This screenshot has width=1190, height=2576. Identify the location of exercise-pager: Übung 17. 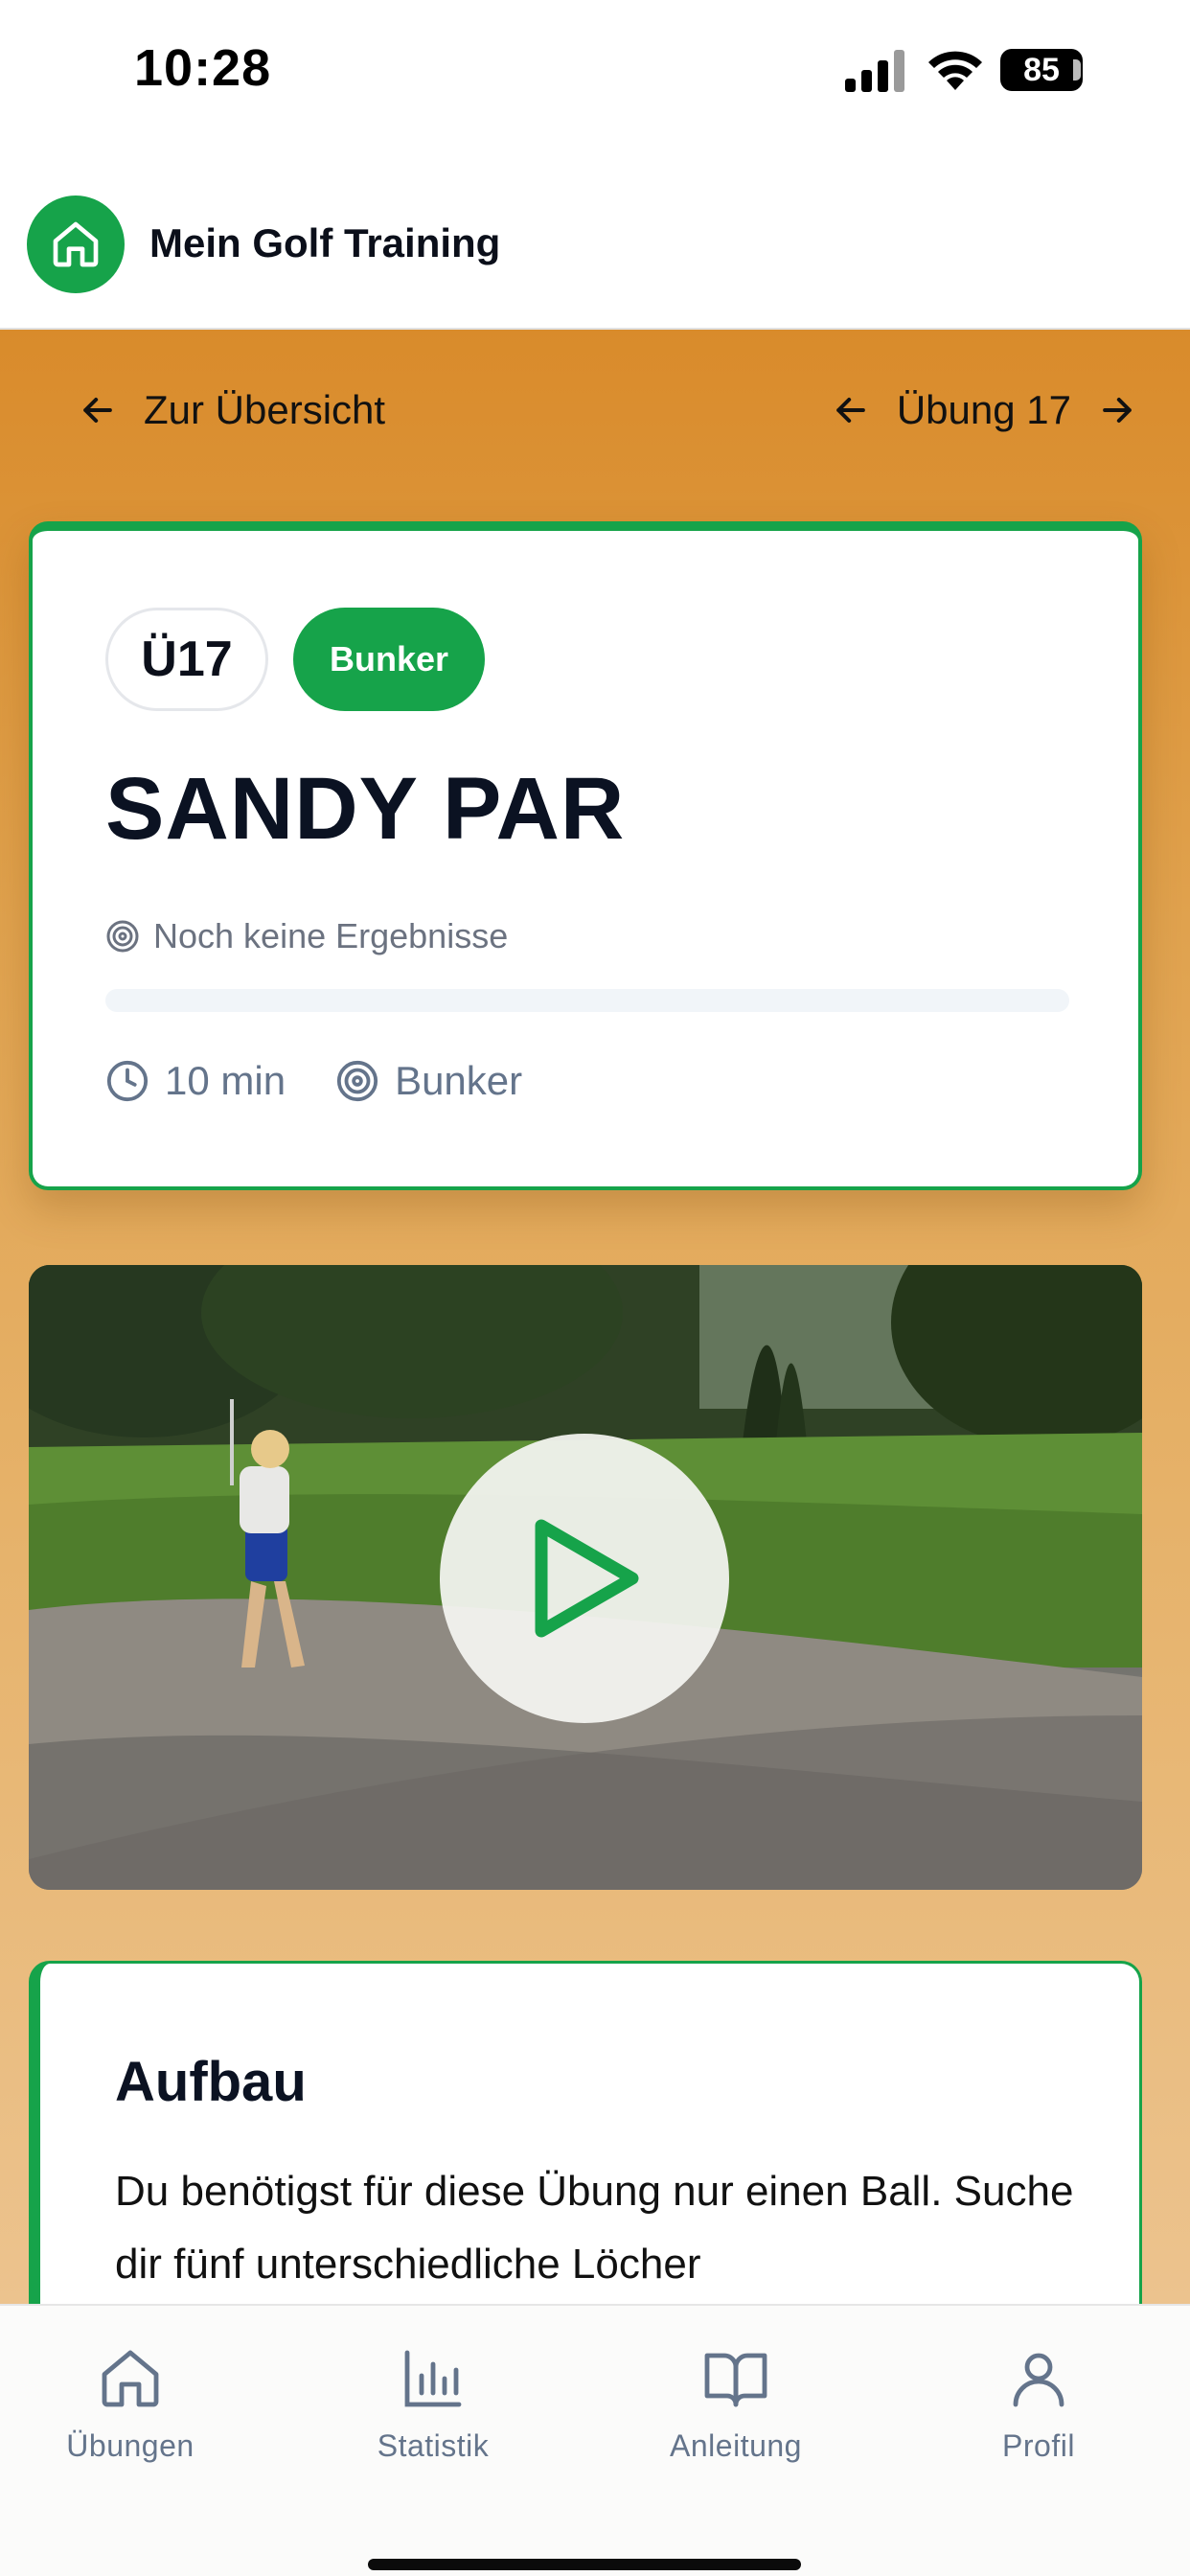
(984, 410).